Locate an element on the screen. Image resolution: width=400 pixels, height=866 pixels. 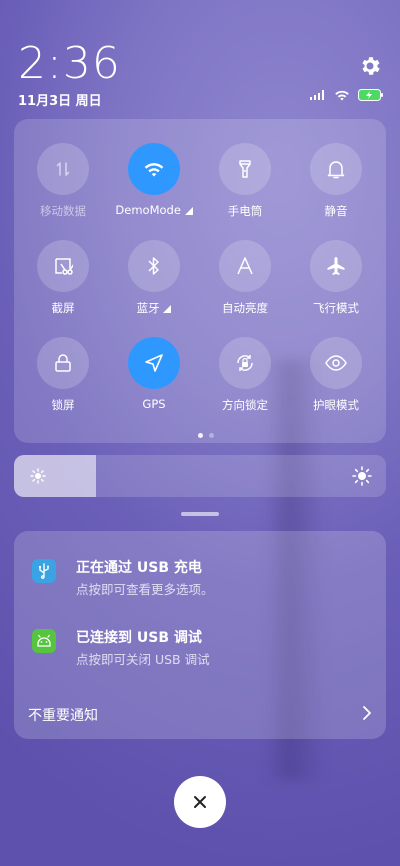
date-label: 11月3日 周日 is located at coordinates (60, 101).